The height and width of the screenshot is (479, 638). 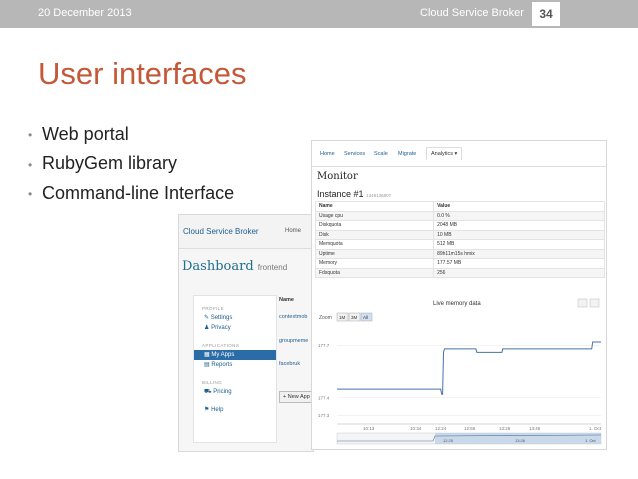 I want to click on monitor-nav: Home Services Scale Migrate Analytics ▾, so click(x=459, y=154).